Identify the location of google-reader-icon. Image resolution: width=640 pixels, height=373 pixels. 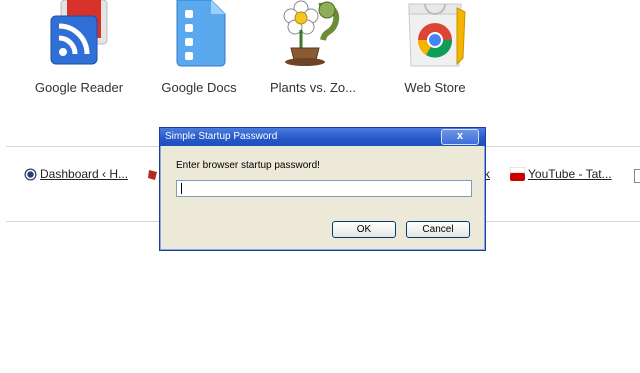
(79, 32).